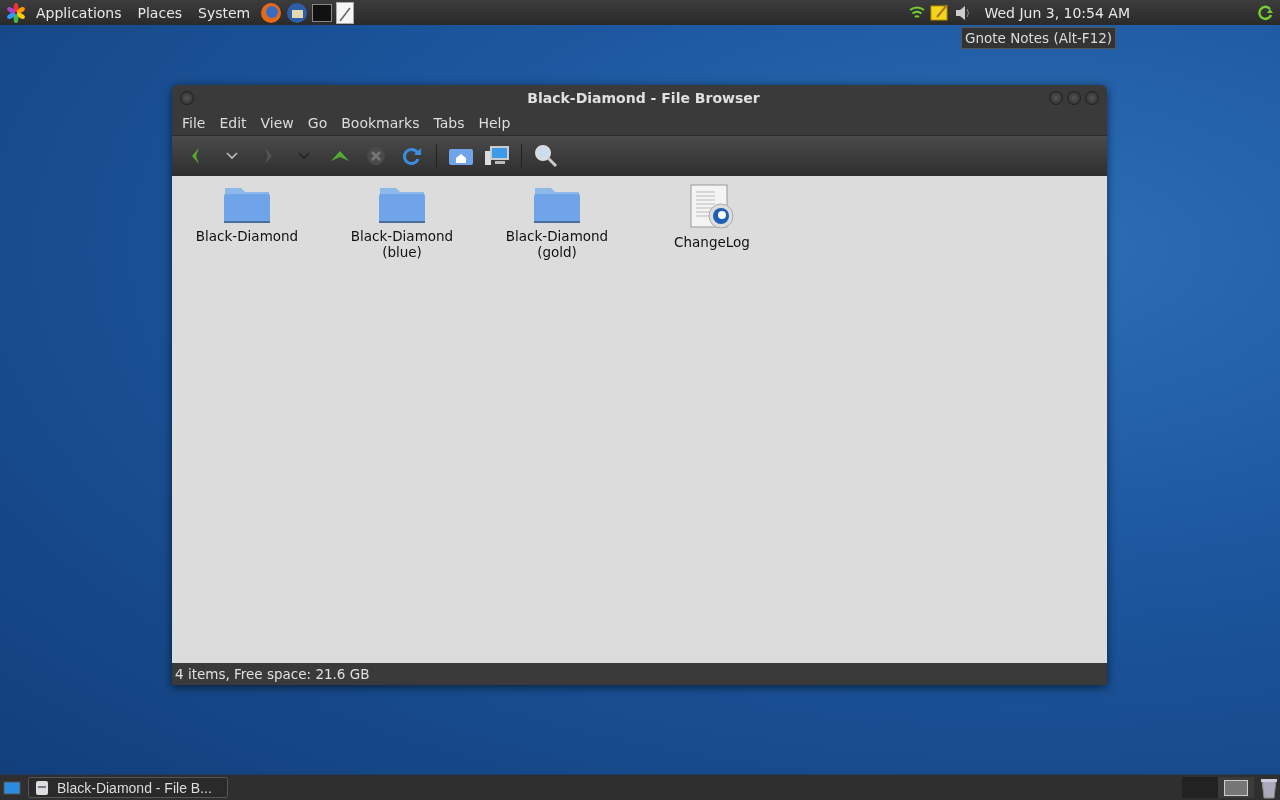 Image resolution: width=1280 pixels, height=800 pixels. What do you see at coordinates (1236, 787) in the screenshot?
I see `workspace-button` at bounding box center [1236, 787].